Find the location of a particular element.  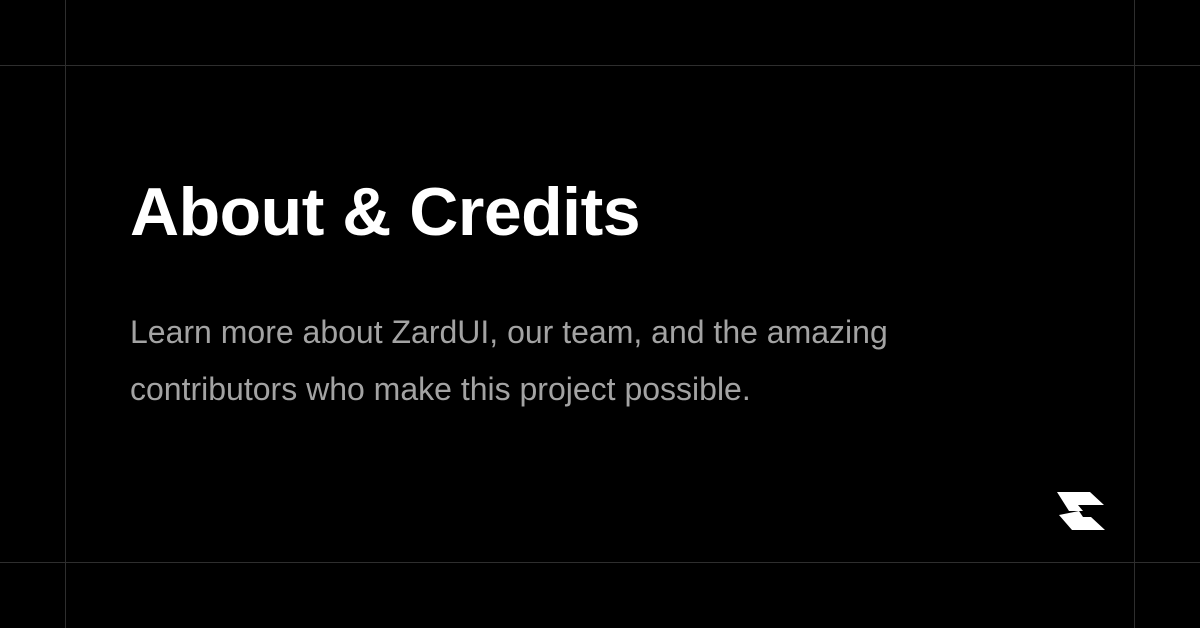

grid-line-left is located at coordinates (65, 314).